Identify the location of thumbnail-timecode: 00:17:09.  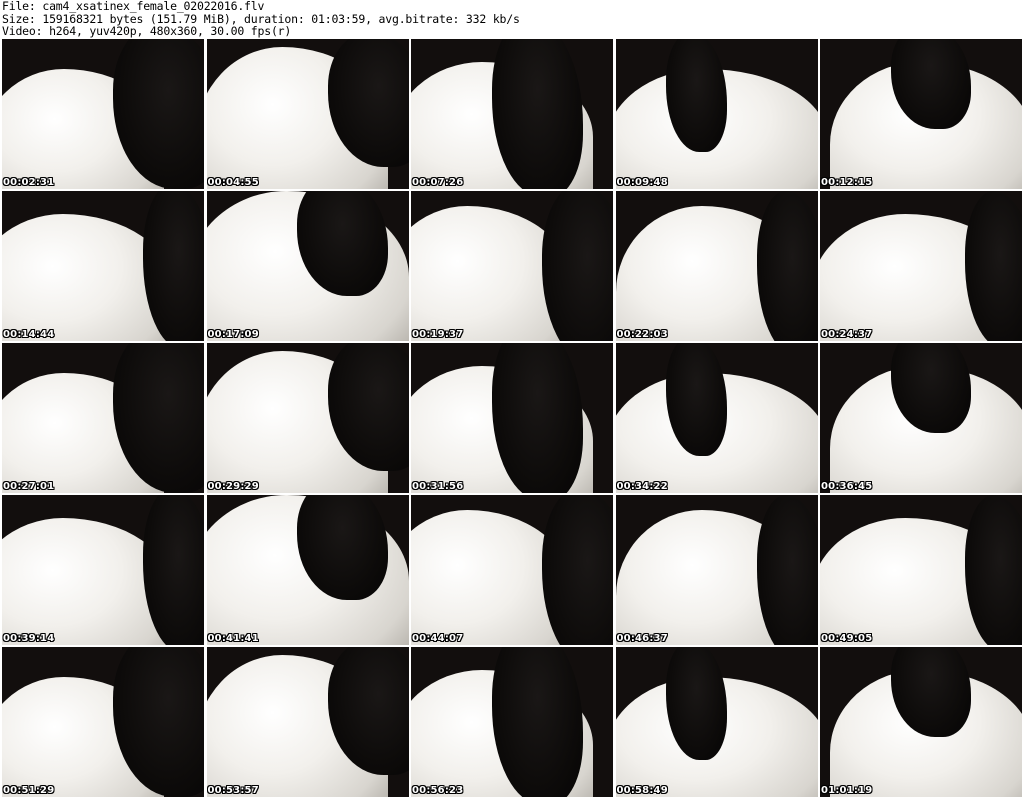
(233, 334).